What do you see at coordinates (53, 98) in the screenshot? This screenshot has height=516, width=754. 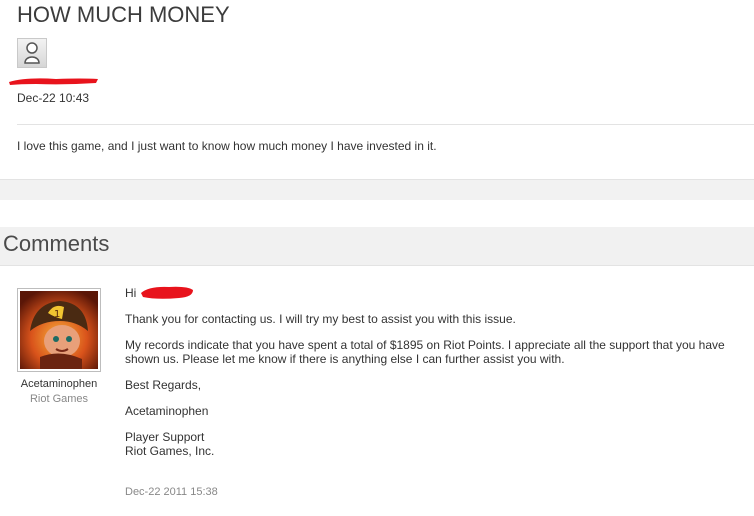 I see `post-date: Dec-22 10:43` at bounding box center [53, 98].